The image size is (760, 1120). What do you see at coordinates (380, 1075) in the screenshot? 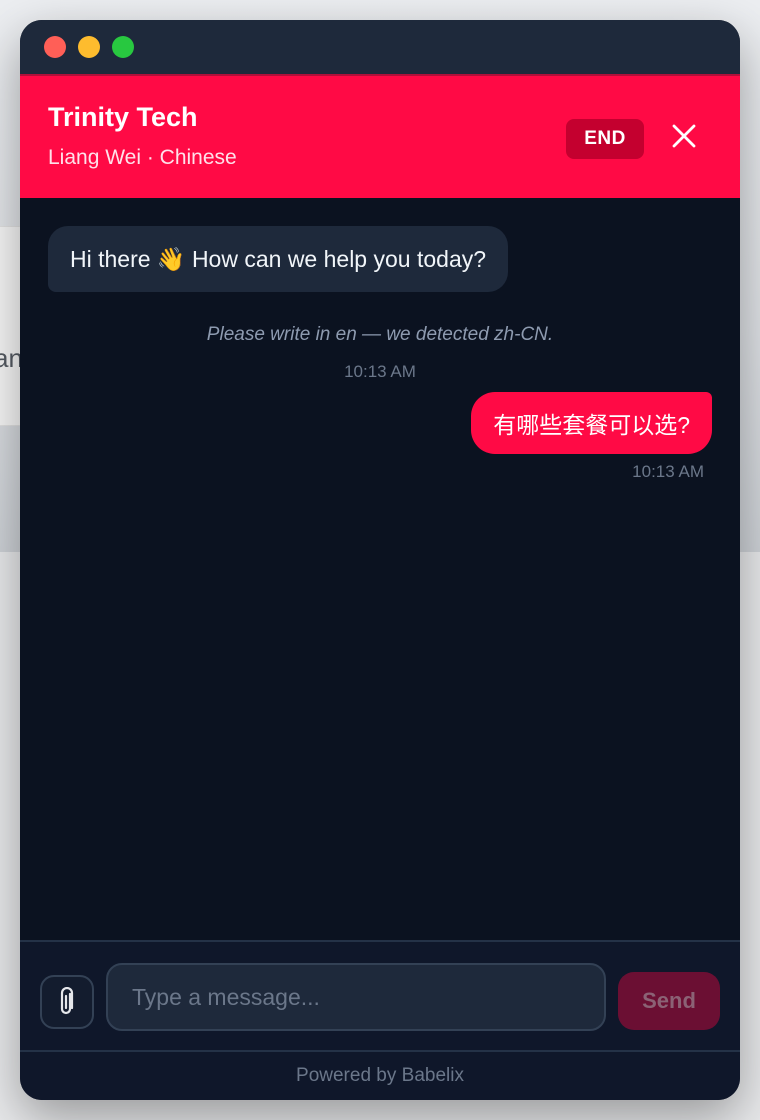
I see `powered-by-footer: Powered by Babelix` at bounding box center [380, 1075].